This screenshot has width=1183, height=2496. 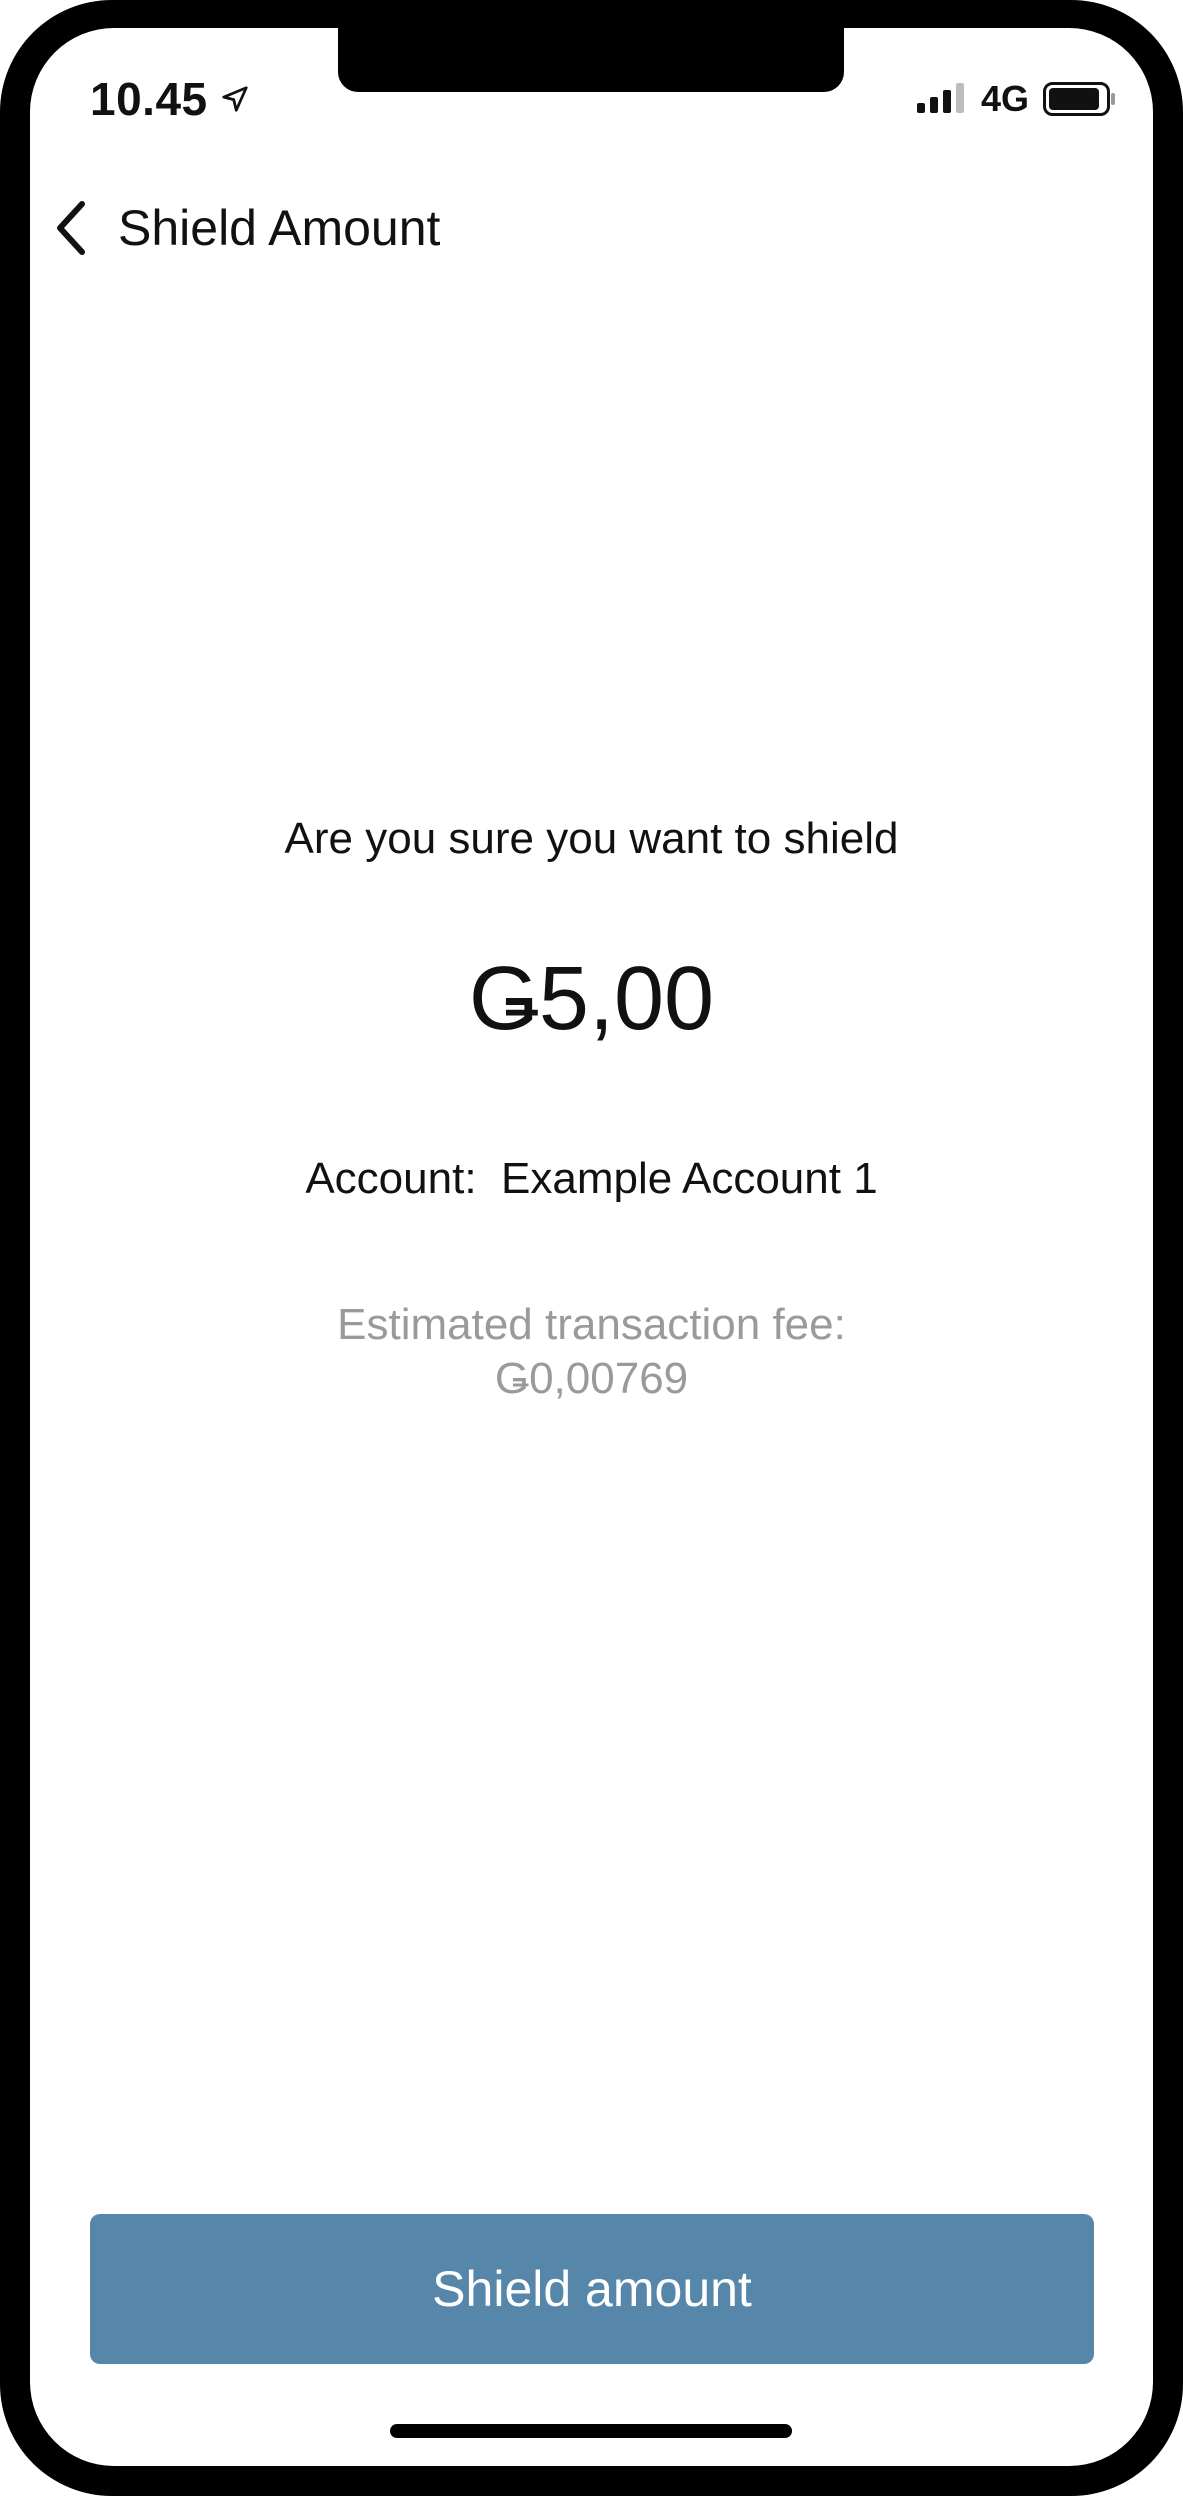 What do you see at coordinates (591, 60) in the screenshot?
I see `device-notch` at bounding box center [591, 60].